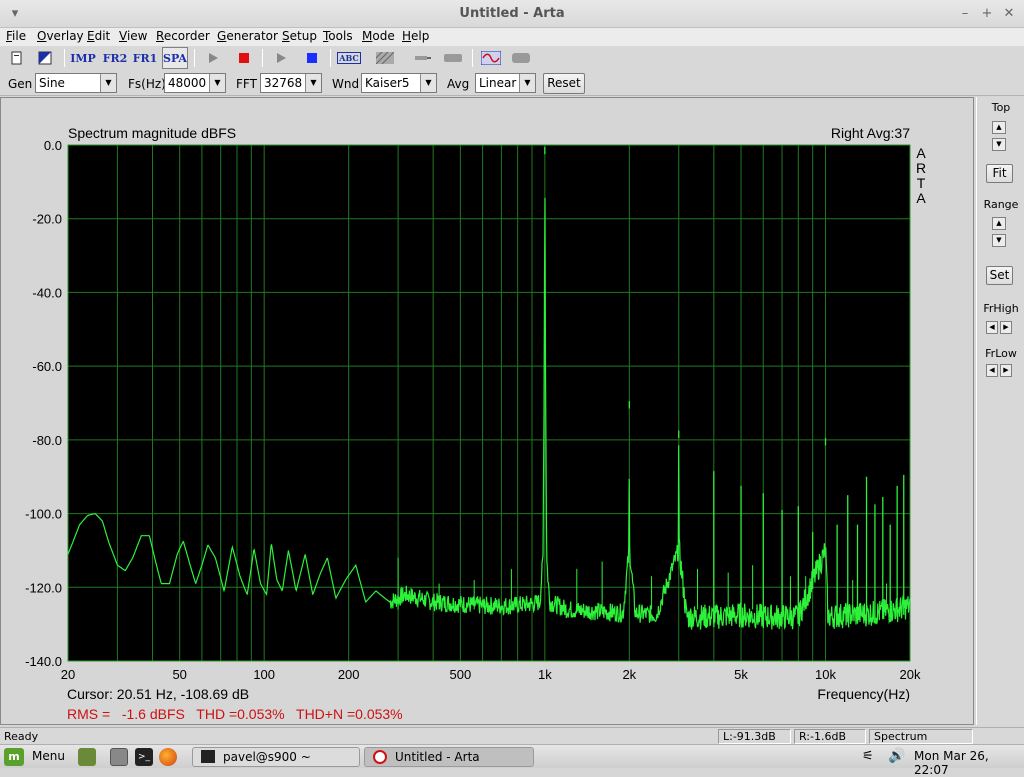 This screenshot has height=777, width=1024. Describe the element at coordinates (1001, 204) in the screenshot. I see `range-label: Range` at that location.